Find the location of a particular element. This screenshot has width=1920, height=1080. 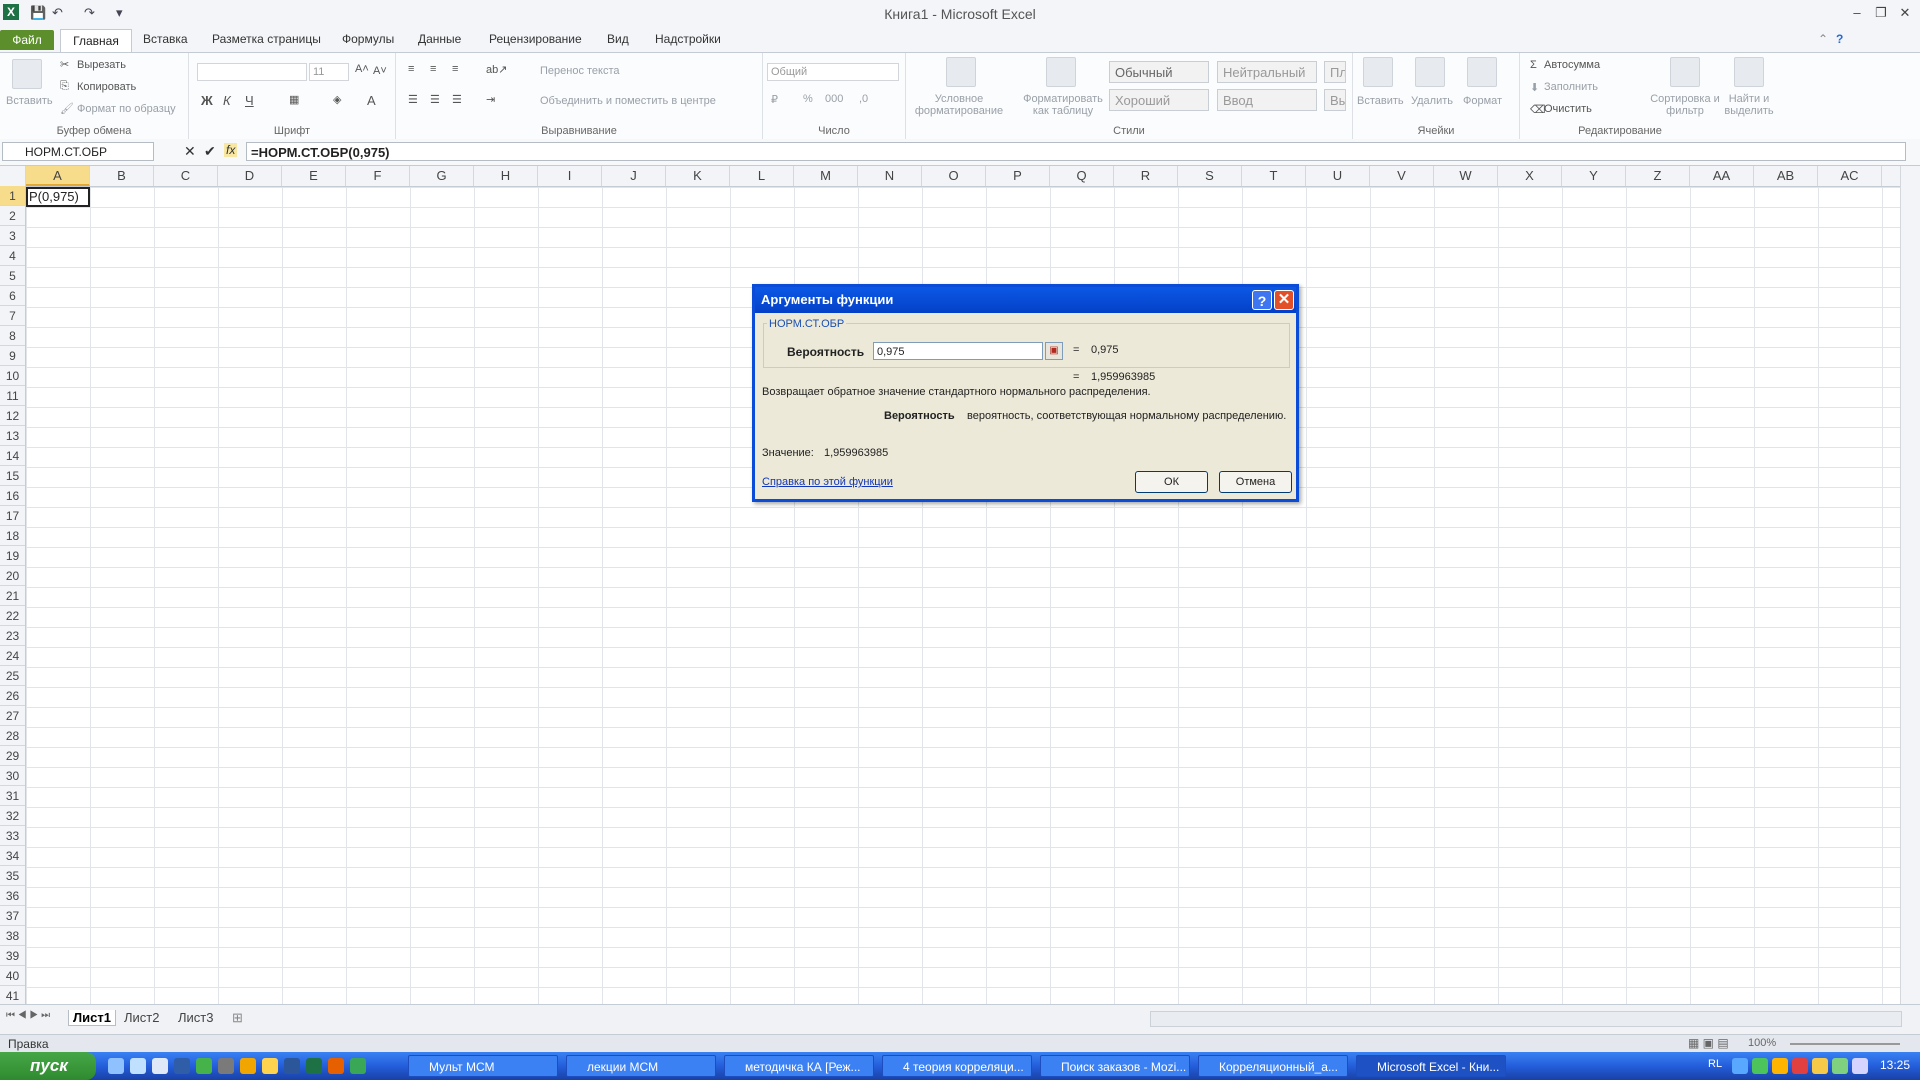

row-header-9: 9 is located at coordinates (12, 356).